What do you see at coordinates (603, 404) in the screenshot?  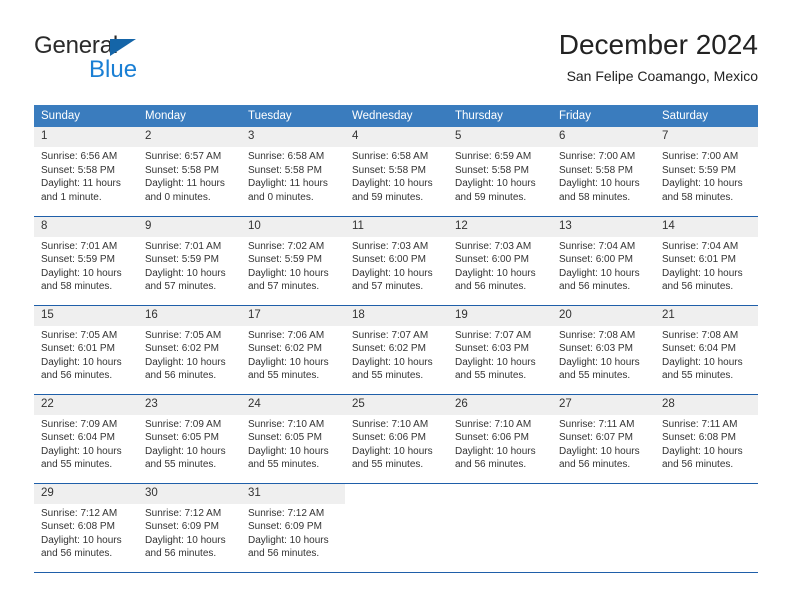 I see `day-number: 27` at bounding box center [603, 404].